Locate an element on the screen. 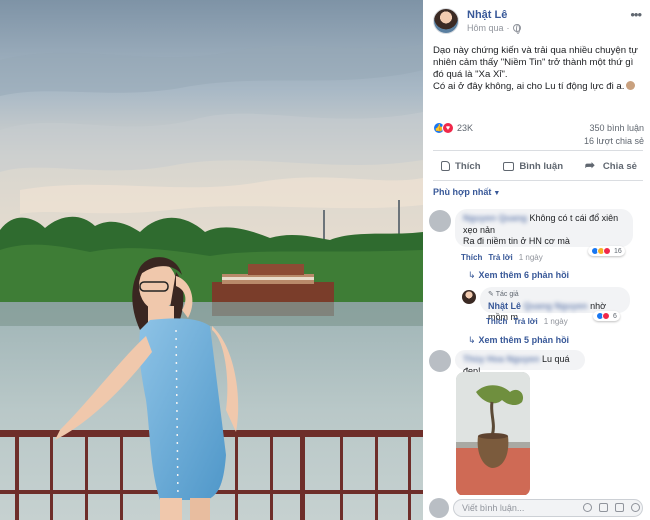 The image size is (650, 520). view-more-replies: ↳ Xem thêm 6 phản hồi is located at coordinates (518, 275).